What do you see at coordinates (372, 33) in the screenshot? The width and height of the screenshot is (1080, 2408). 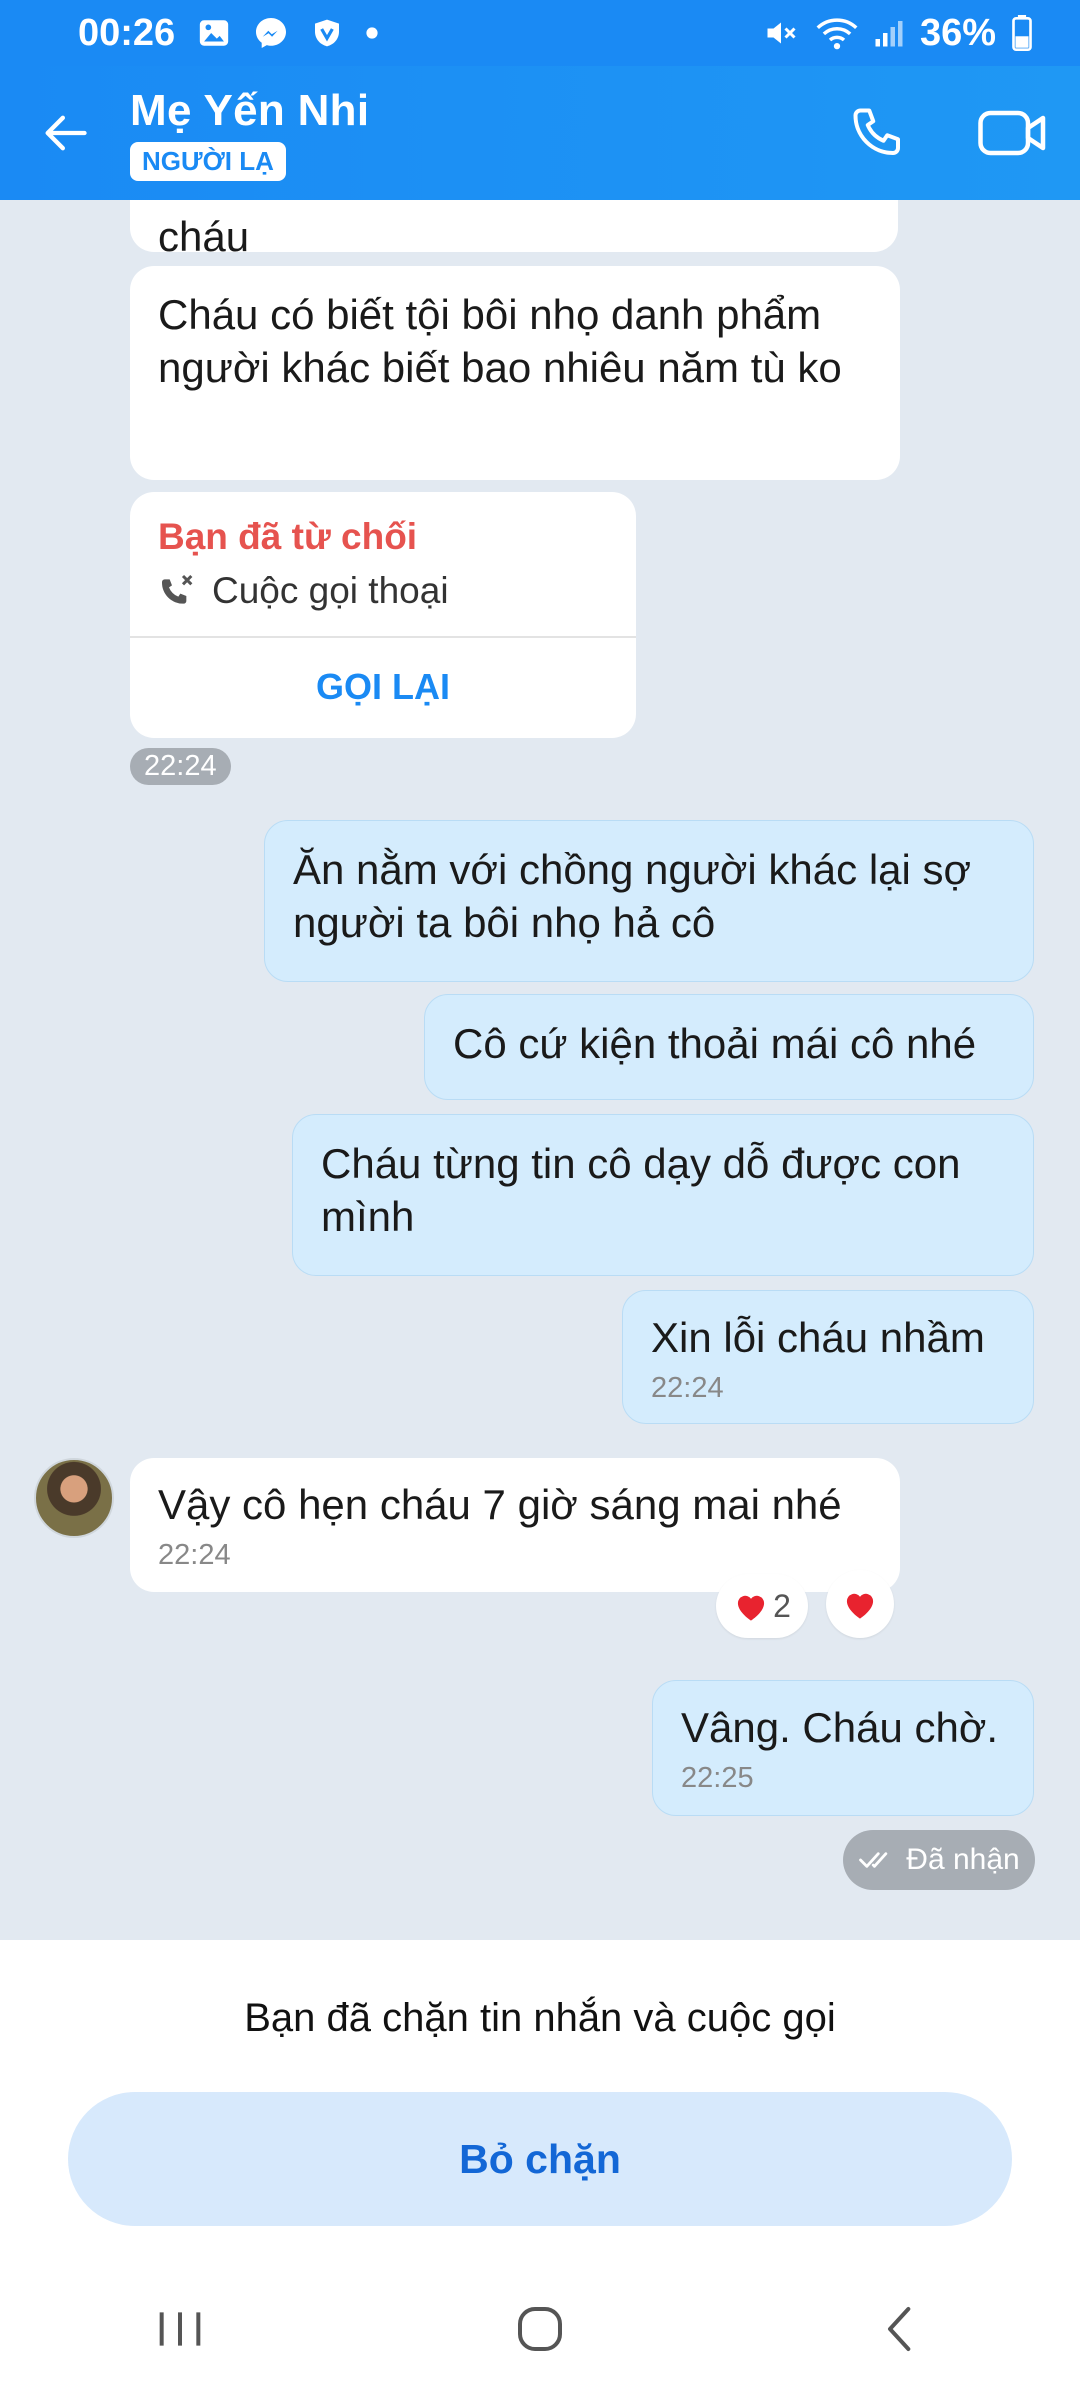 I see `notification-dot-icon` at bounding box center [372, 33].